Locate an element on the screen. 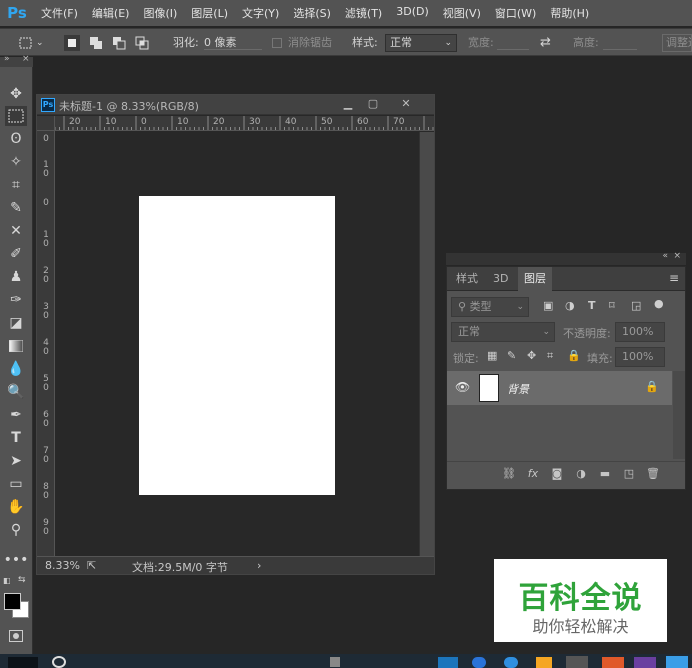  layer-name: 背景 is located at coordinates (518, 389).